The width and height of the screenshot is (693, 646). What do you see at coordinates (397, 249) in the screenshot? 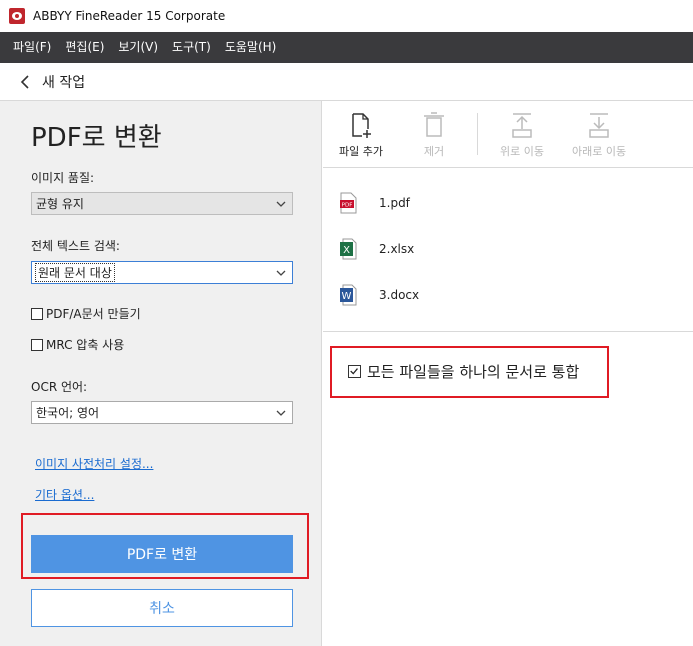
I see `file-name: 2.xlsx` at bounding box center [397, 249].